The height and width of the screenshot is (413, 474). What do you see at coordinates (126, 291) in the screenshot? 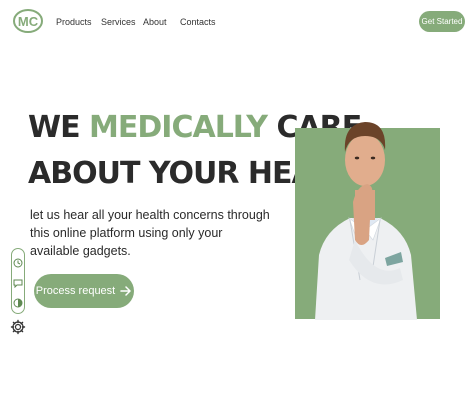
I see `arrow-right-icon` at bounding box center [126, 291].